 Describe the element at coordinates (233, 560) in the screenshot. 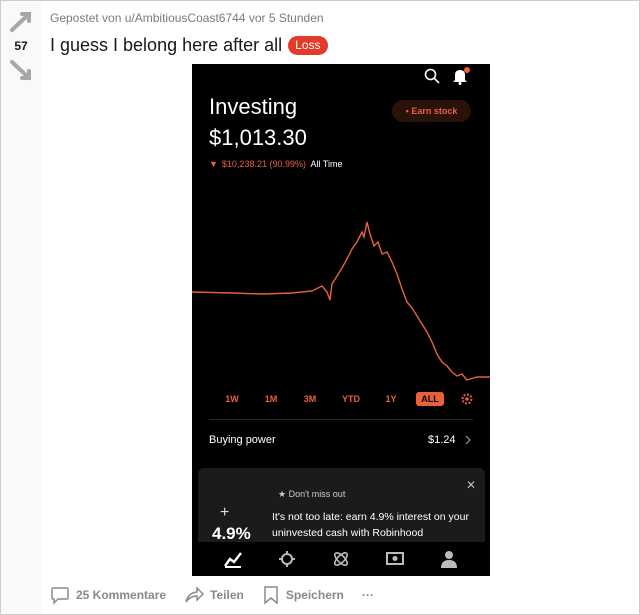

I see `chart-tab-icon` at that location.